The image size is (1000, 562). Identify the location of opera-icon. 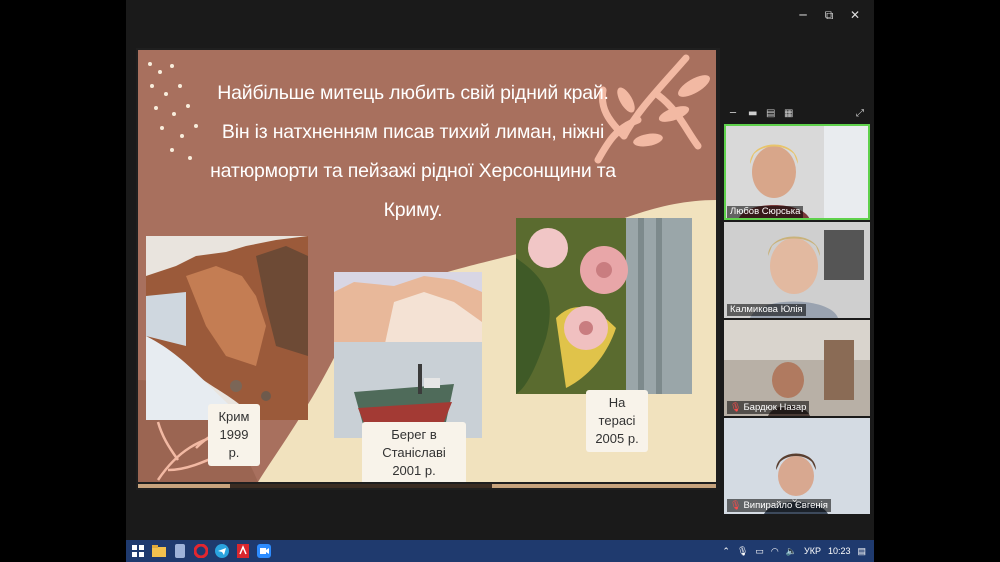
(201, 551).